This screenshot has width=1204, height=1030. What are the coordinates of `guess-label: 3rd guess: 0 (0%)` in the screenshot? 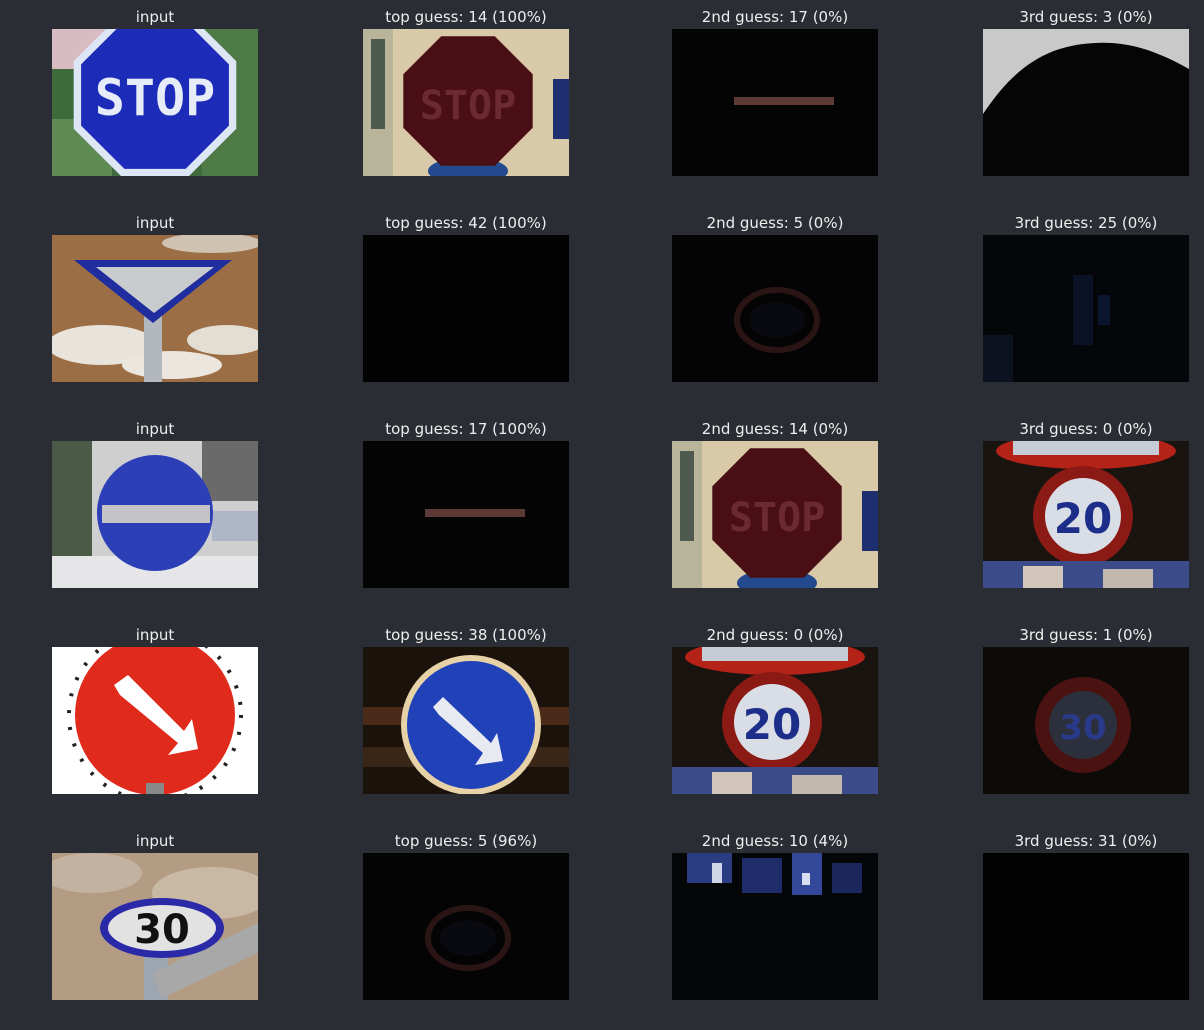 It's located at (1086, 429).